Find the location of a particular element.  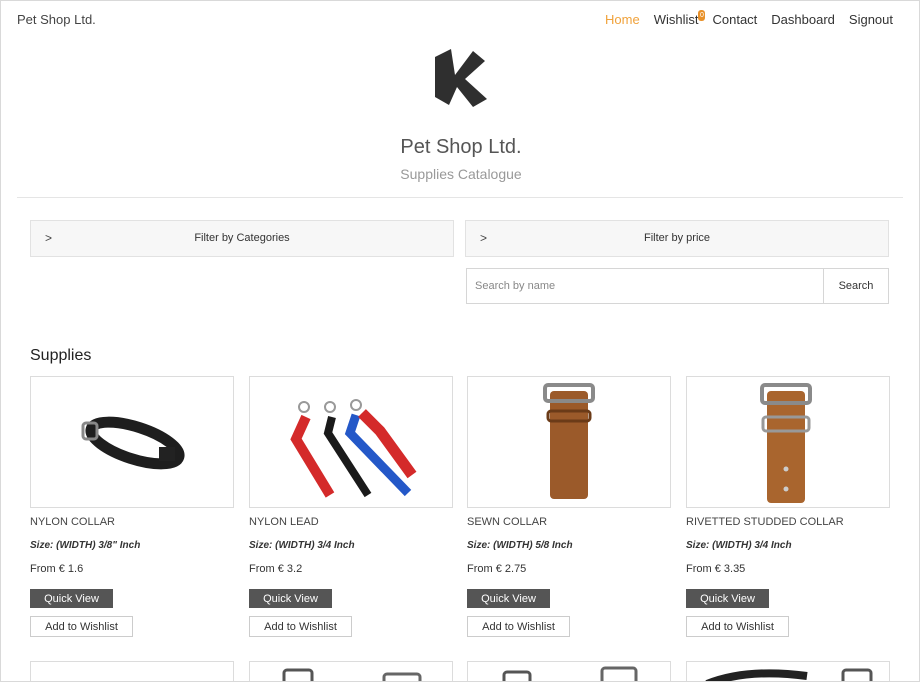

product-name: NYLON LEAD is located at coordinates (351, 523).